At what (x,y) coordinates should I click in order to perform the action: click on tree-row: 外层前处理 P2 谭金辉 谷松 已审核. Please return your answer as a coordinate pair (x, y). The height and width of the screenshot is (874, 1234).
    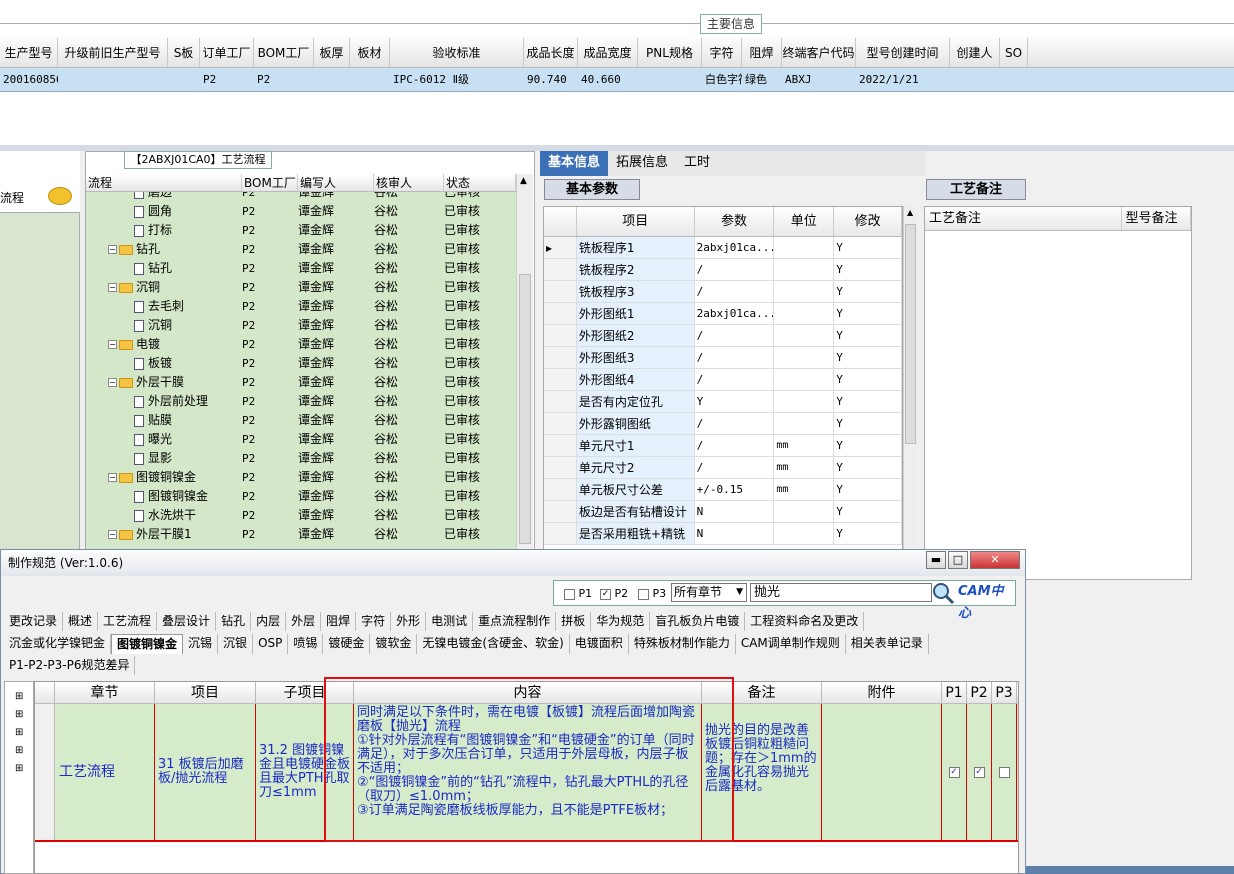
    Looking at the image, I should click on (301, 401).